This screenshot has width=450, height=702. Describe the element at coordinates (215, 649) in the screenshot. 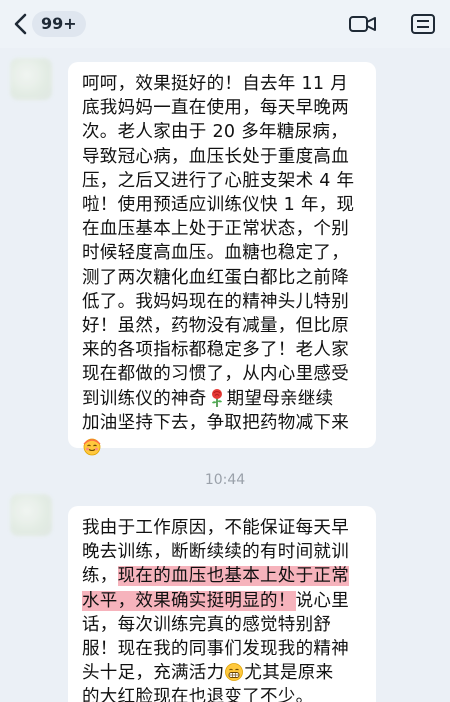

I see `message-line: 服！现在我的同事们发现我的精神` at that location.